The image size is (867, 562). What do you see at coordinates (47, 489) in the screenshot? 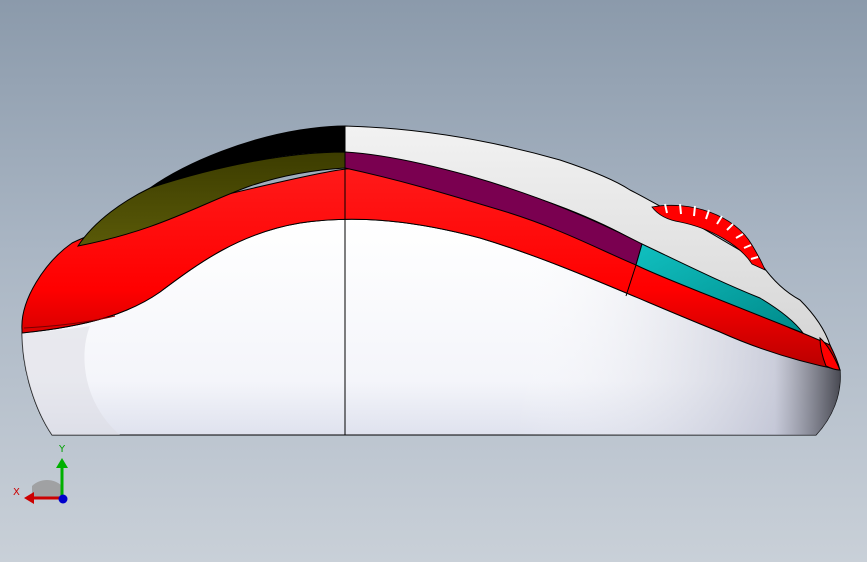
I see `triad-plane-shade` at bounding box center [47, 489].